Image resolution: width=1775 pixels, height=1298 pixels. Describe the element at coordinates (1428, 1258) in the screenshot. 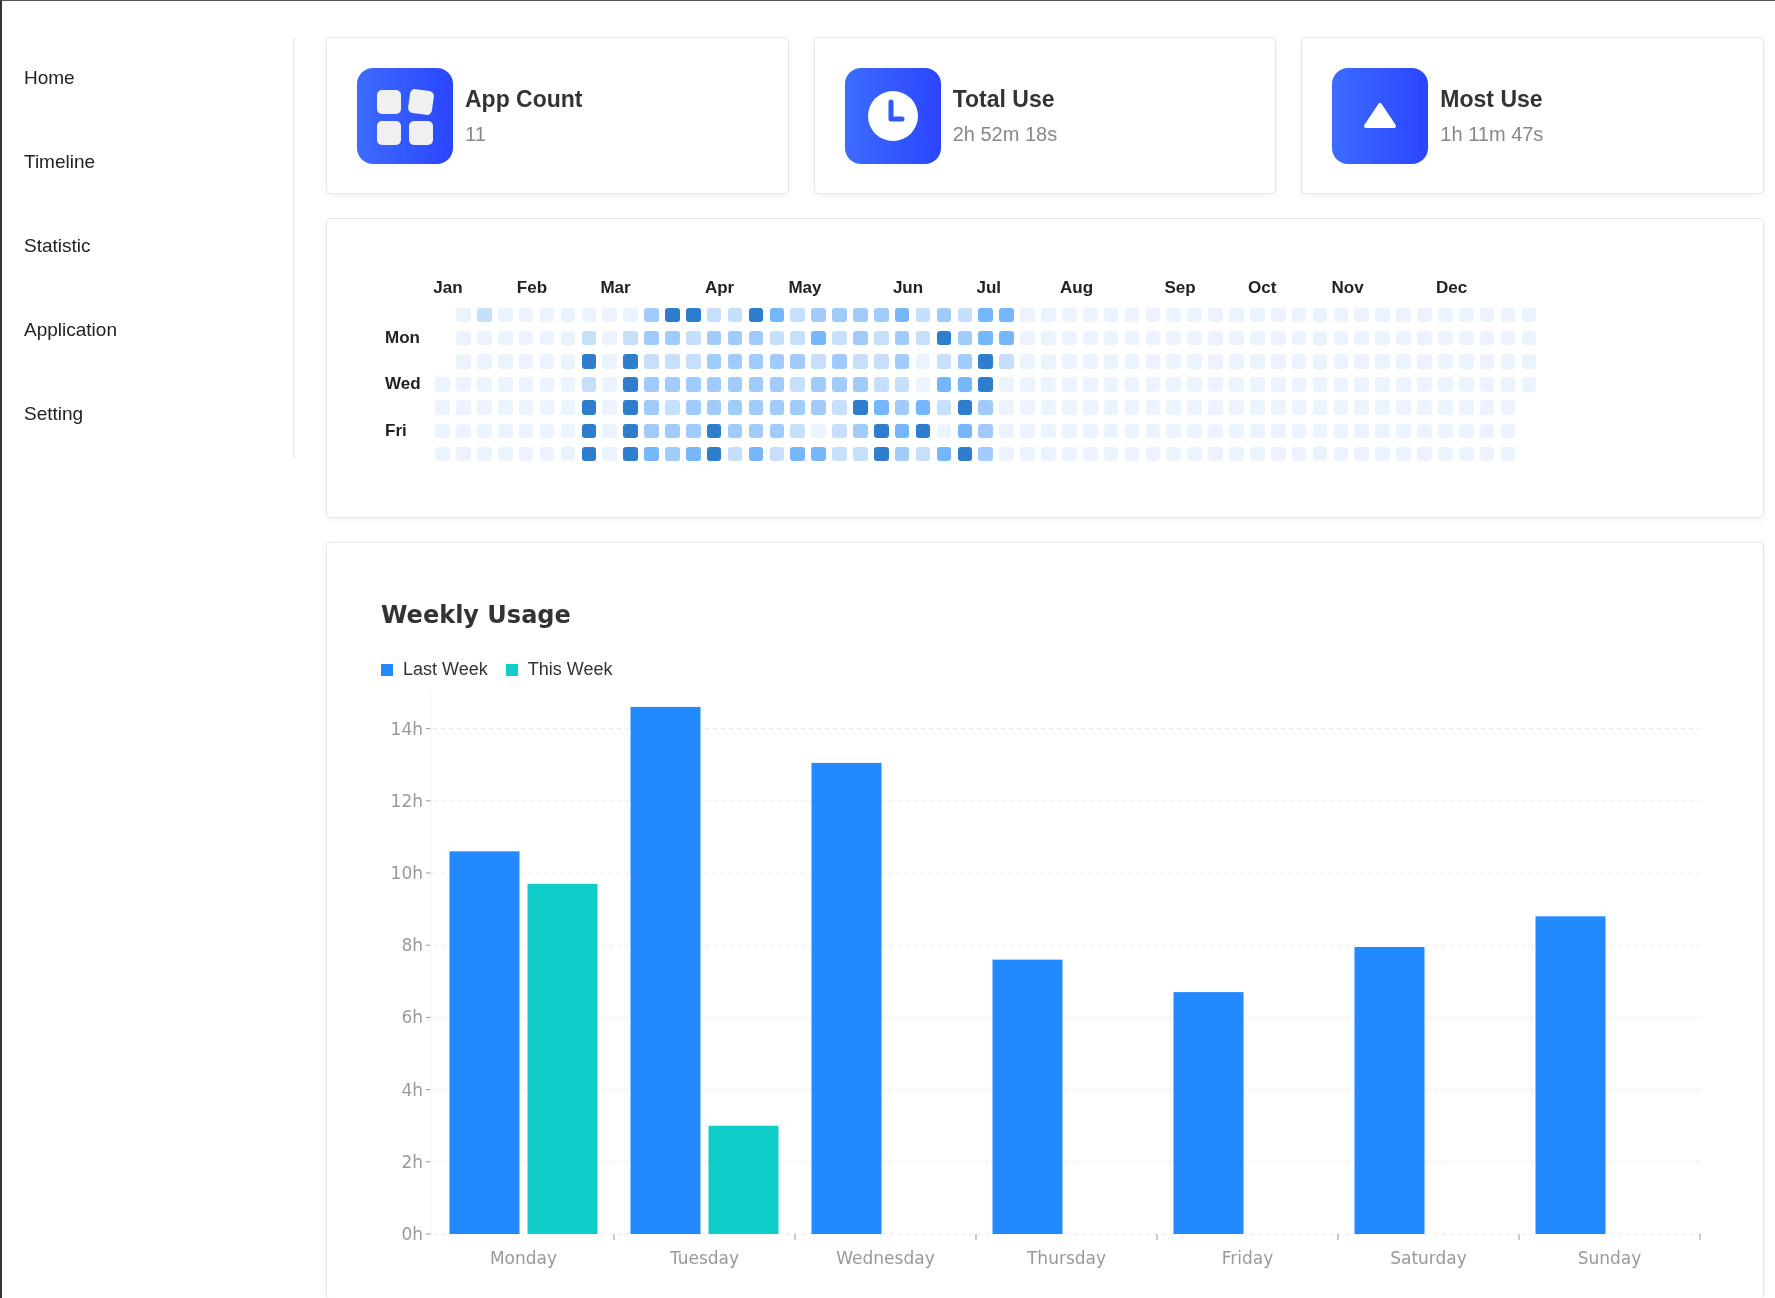

I see `axis-label: Saturday` at that location.